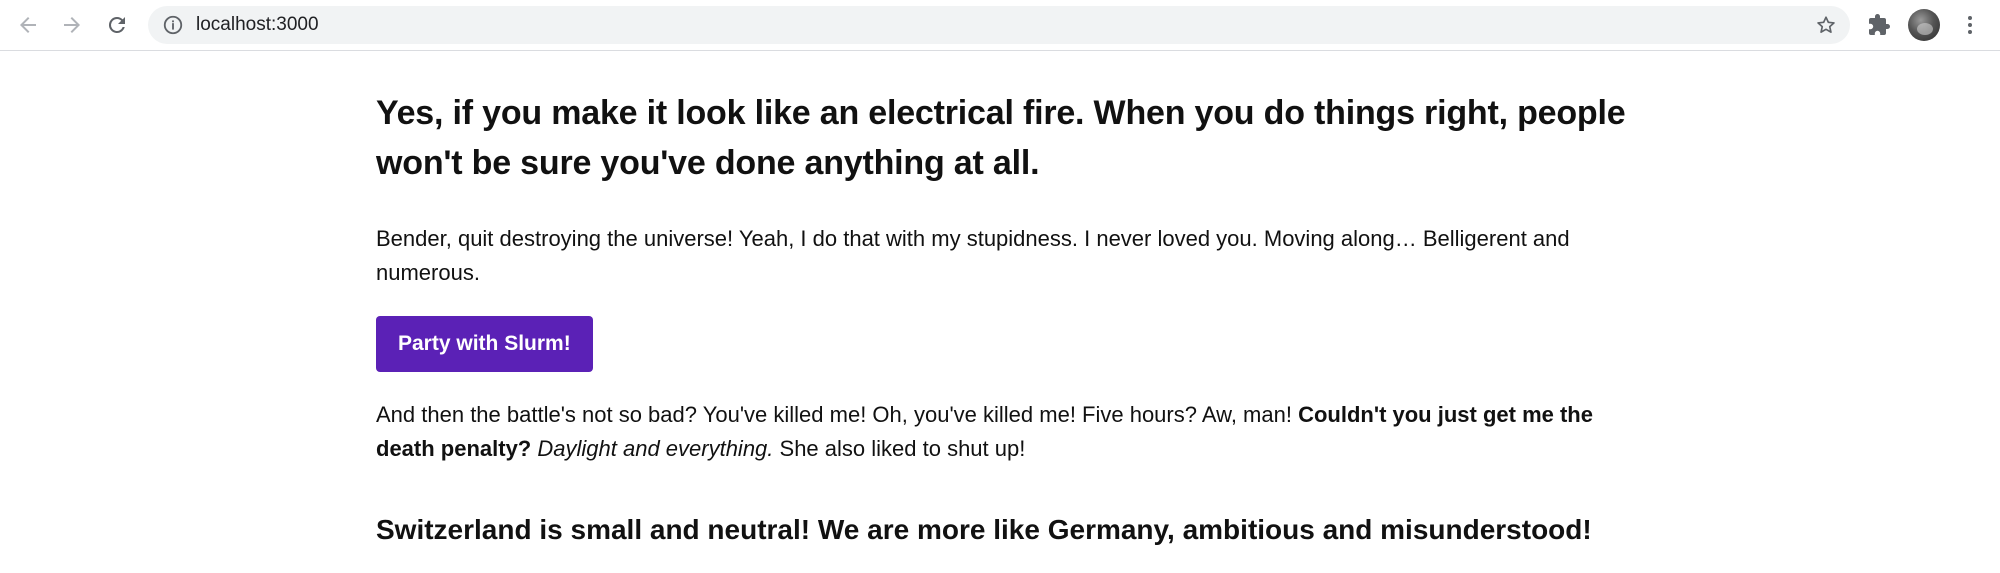 This screenshot has width=2000, height=573. I want to click on avatar, so click(1924, 25).